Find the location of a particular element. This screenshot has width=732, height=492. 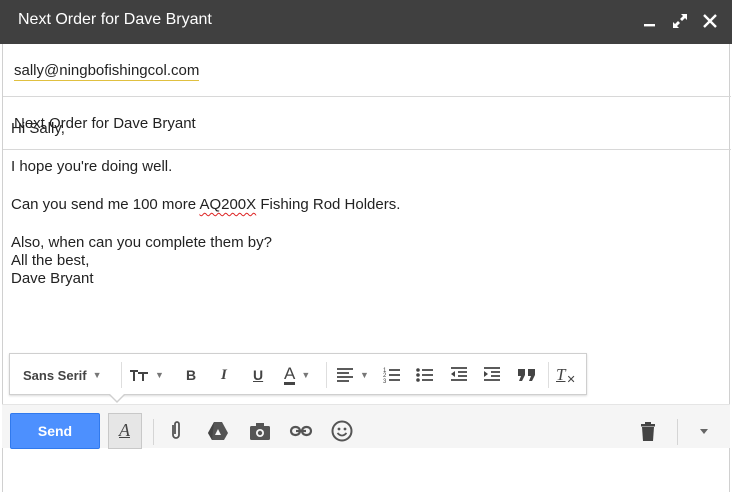

recipient-chip: sally@ningbofishingcol.com is located at coordinates (107, 71).